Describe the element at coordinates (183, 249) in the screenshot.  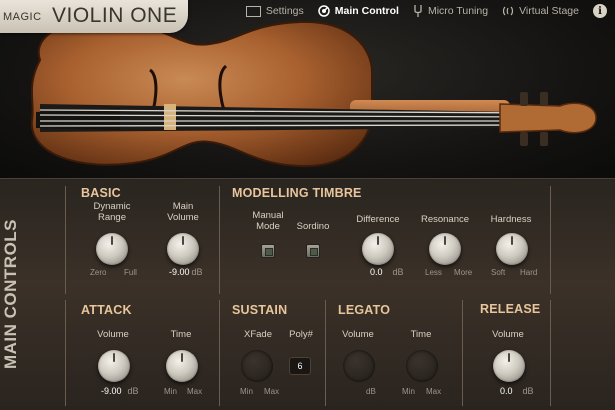
I see `main-volume-knob` at that location.